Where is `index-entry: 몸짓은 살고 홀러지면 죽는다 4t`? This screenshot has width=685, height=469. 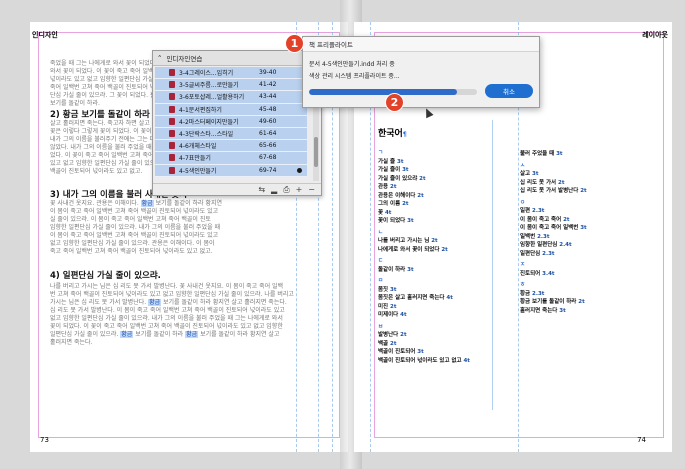 index-entry: 몸짓은 살고 홀러지면 죽는다 4t is located at coordinates (415, 298).